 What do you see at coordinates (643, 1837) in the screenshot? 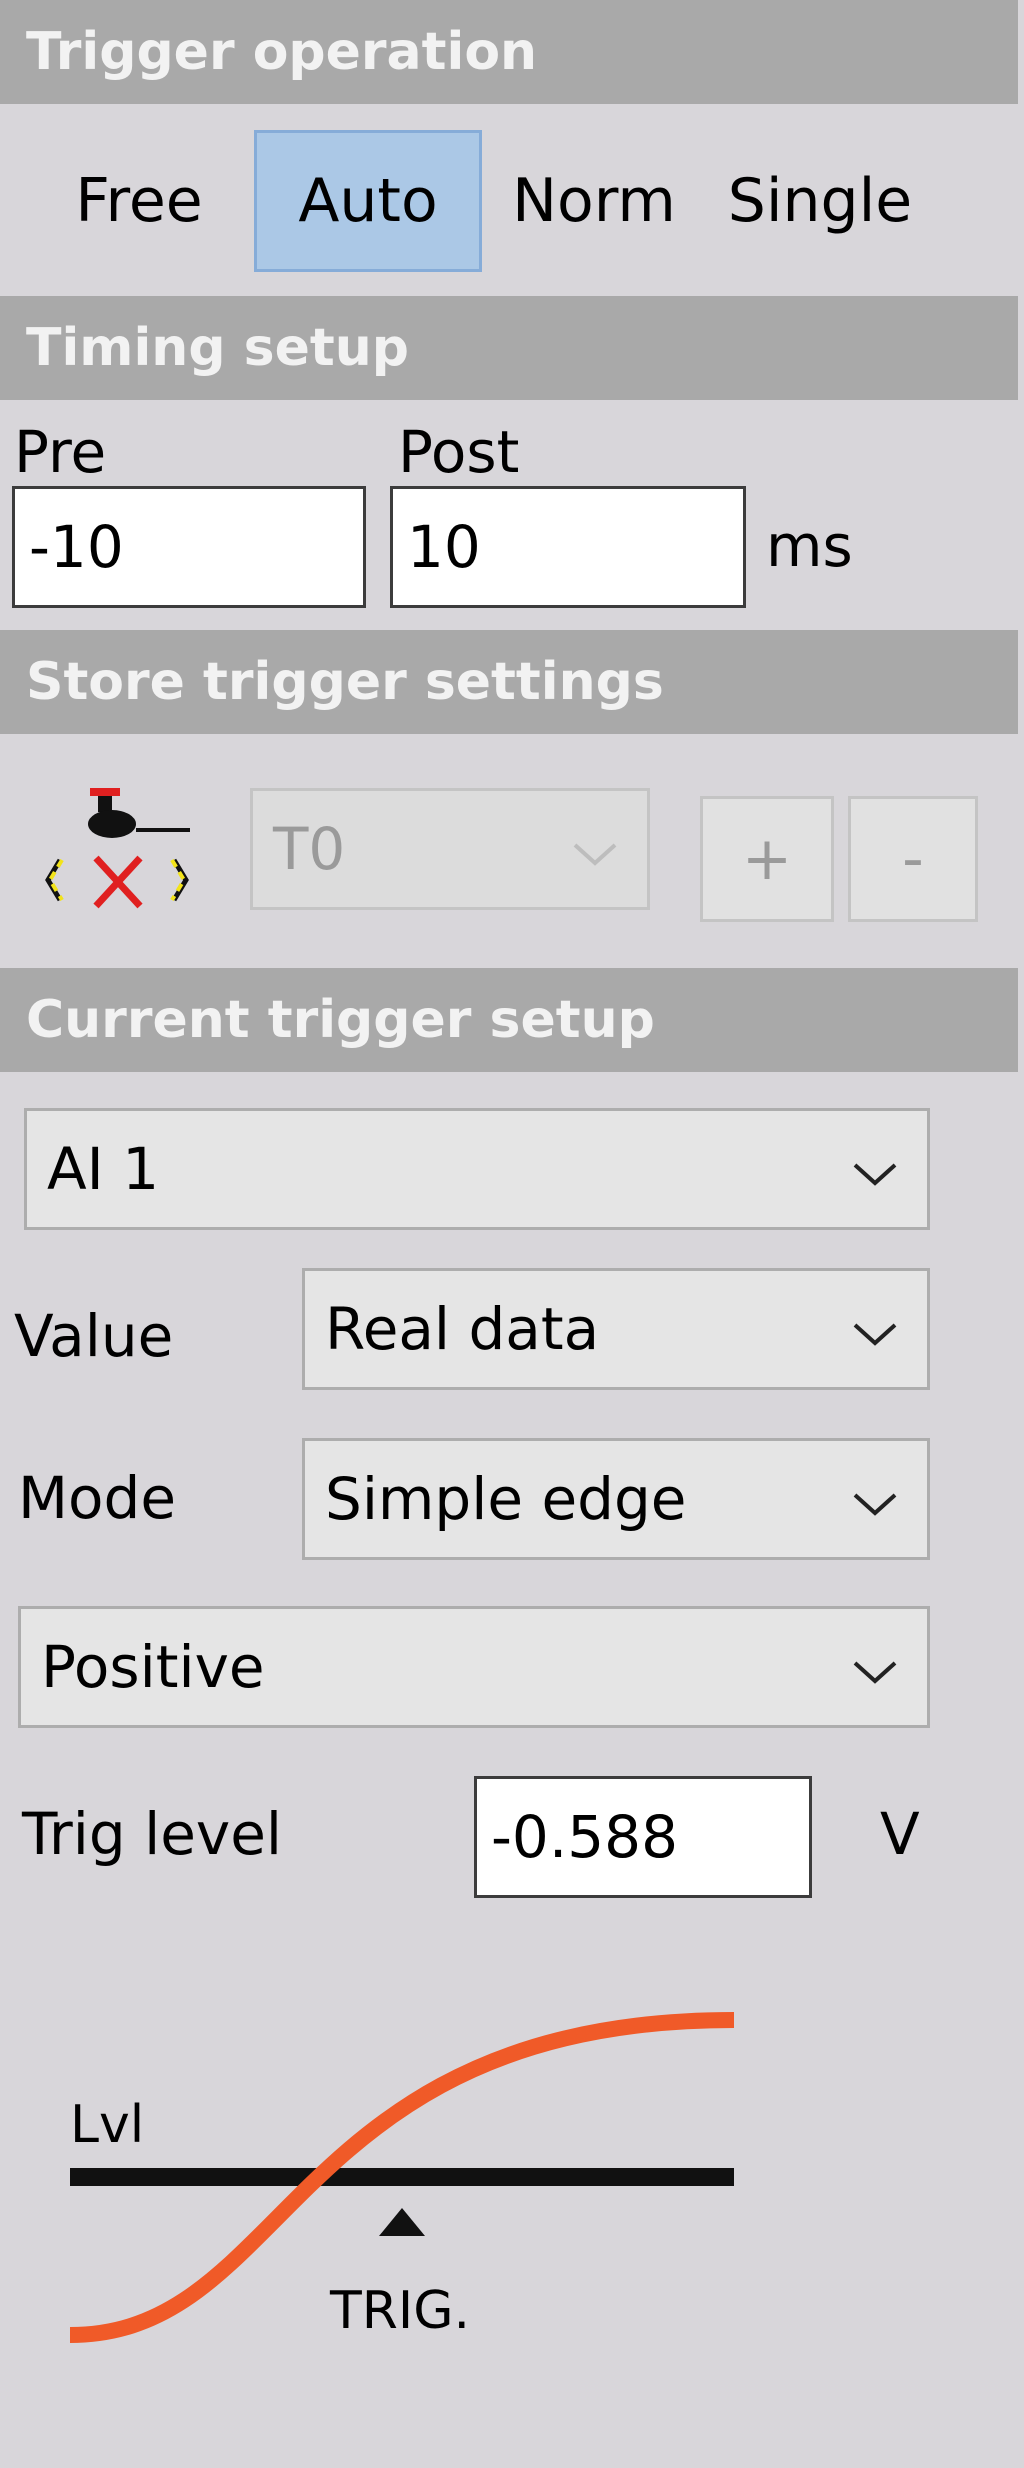
I see `trig-level-input: -0.588` at bounding box center [643, 1837].